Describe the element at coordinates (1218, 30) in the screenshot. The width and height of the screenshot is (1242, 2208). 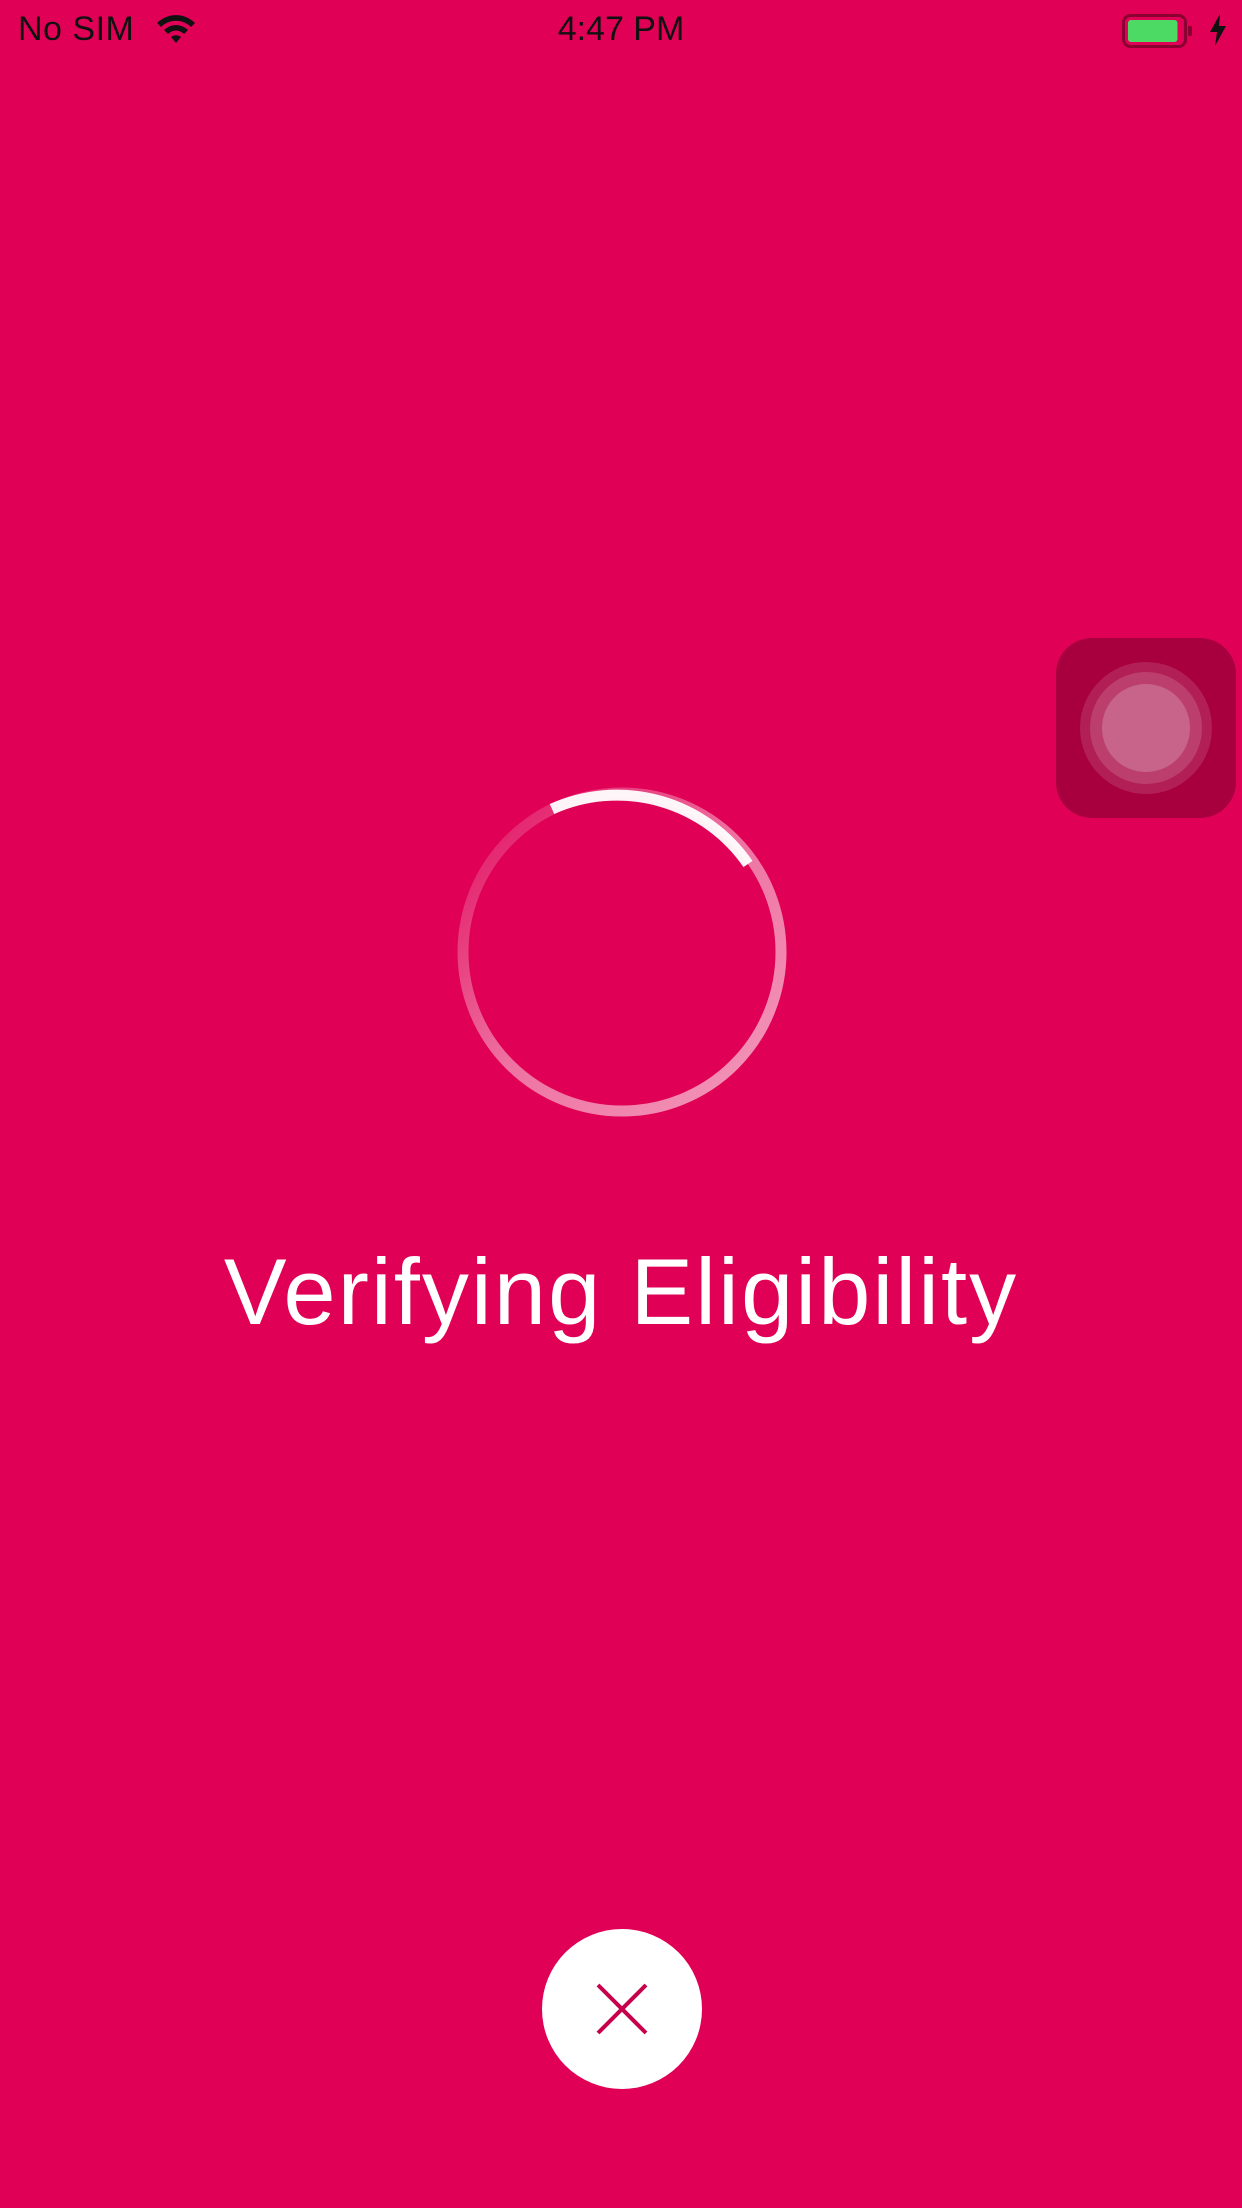
I see `charging-bolt-icon` at that location.